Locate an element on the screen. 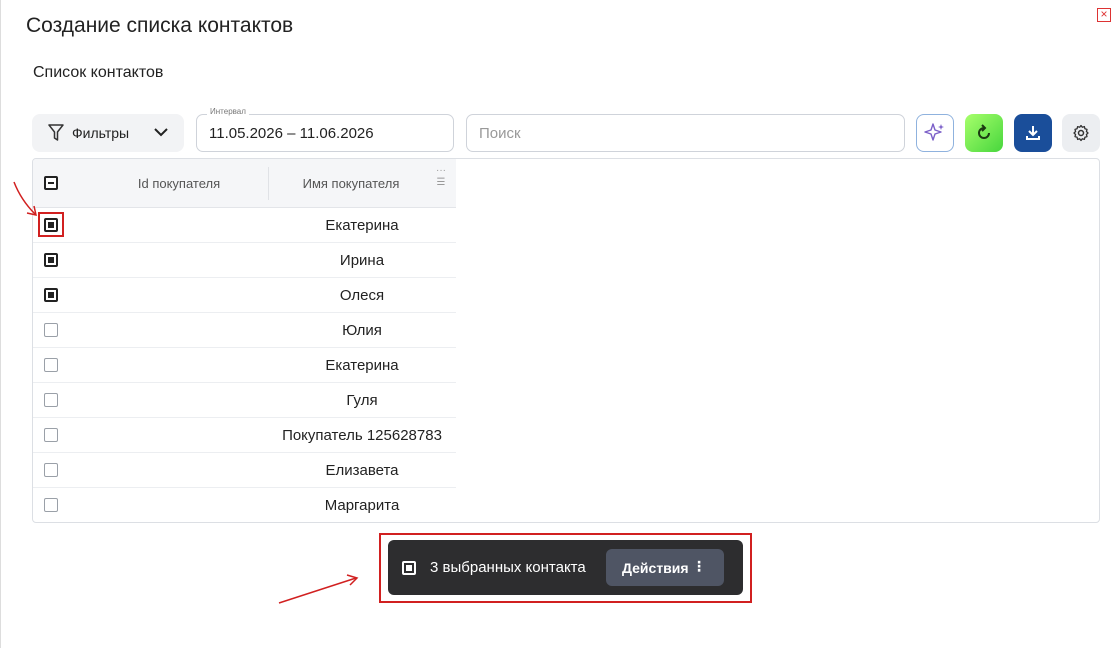 This screenshot has height=648, width=1119. customer-name: Елизавета is located at coordinates (362, 470).